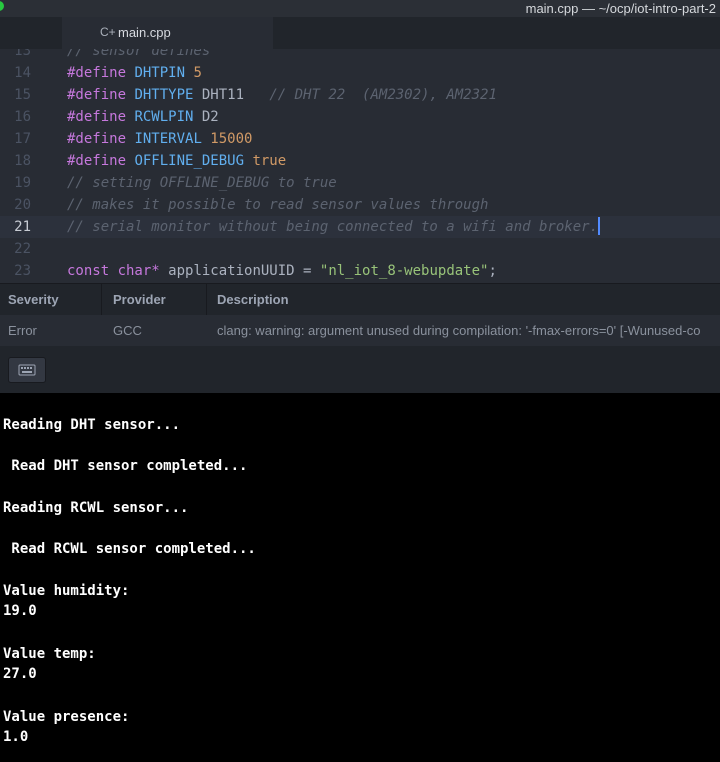 The image size is (720, 762). I want to click on macro-name-token: DHTTYPE, so click(164, 95).